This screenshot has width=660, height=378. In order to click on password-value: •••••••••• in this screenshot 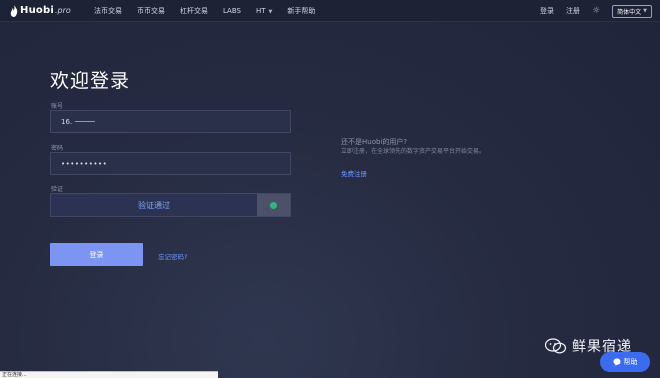, I will do `click(84, 163)`.